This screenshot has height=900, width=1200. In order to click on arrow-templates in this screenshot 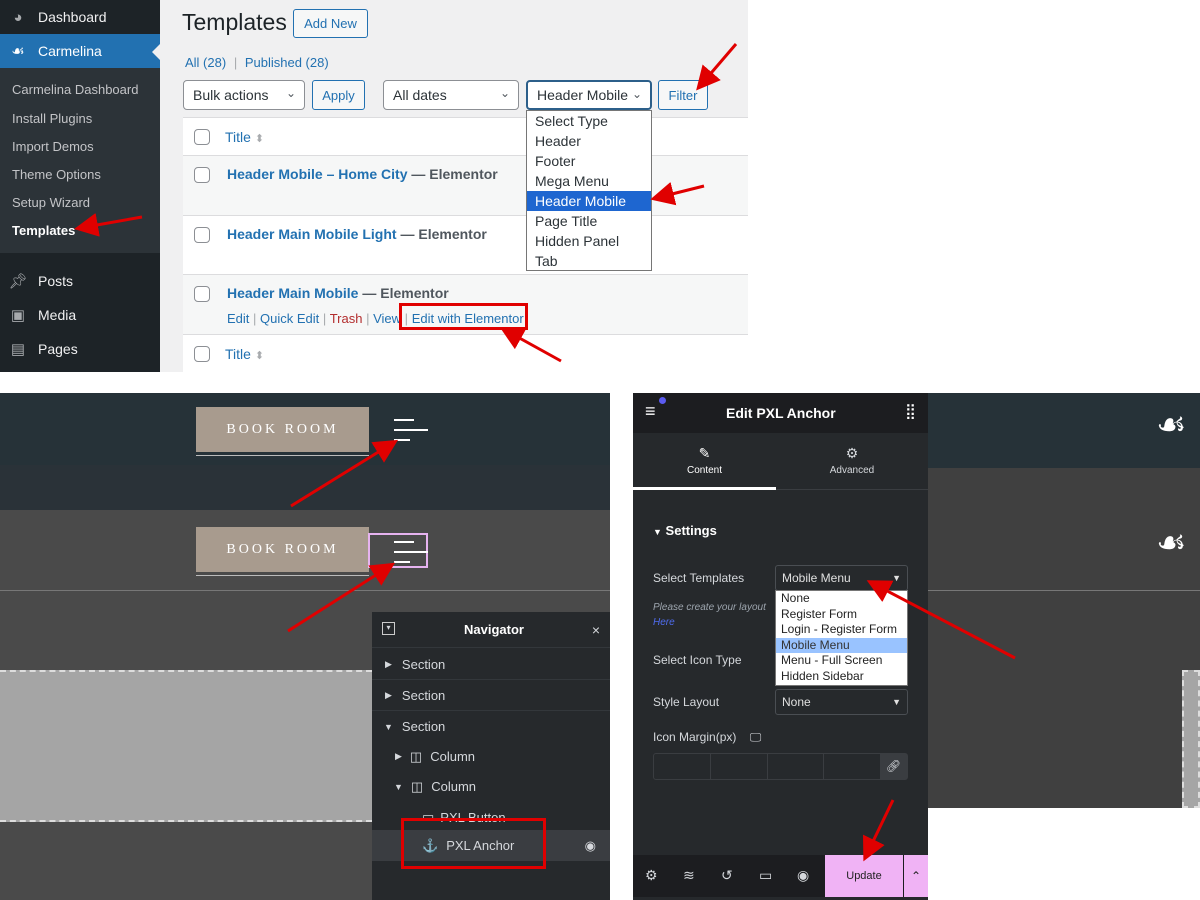, I will do `click(108, 225)`.